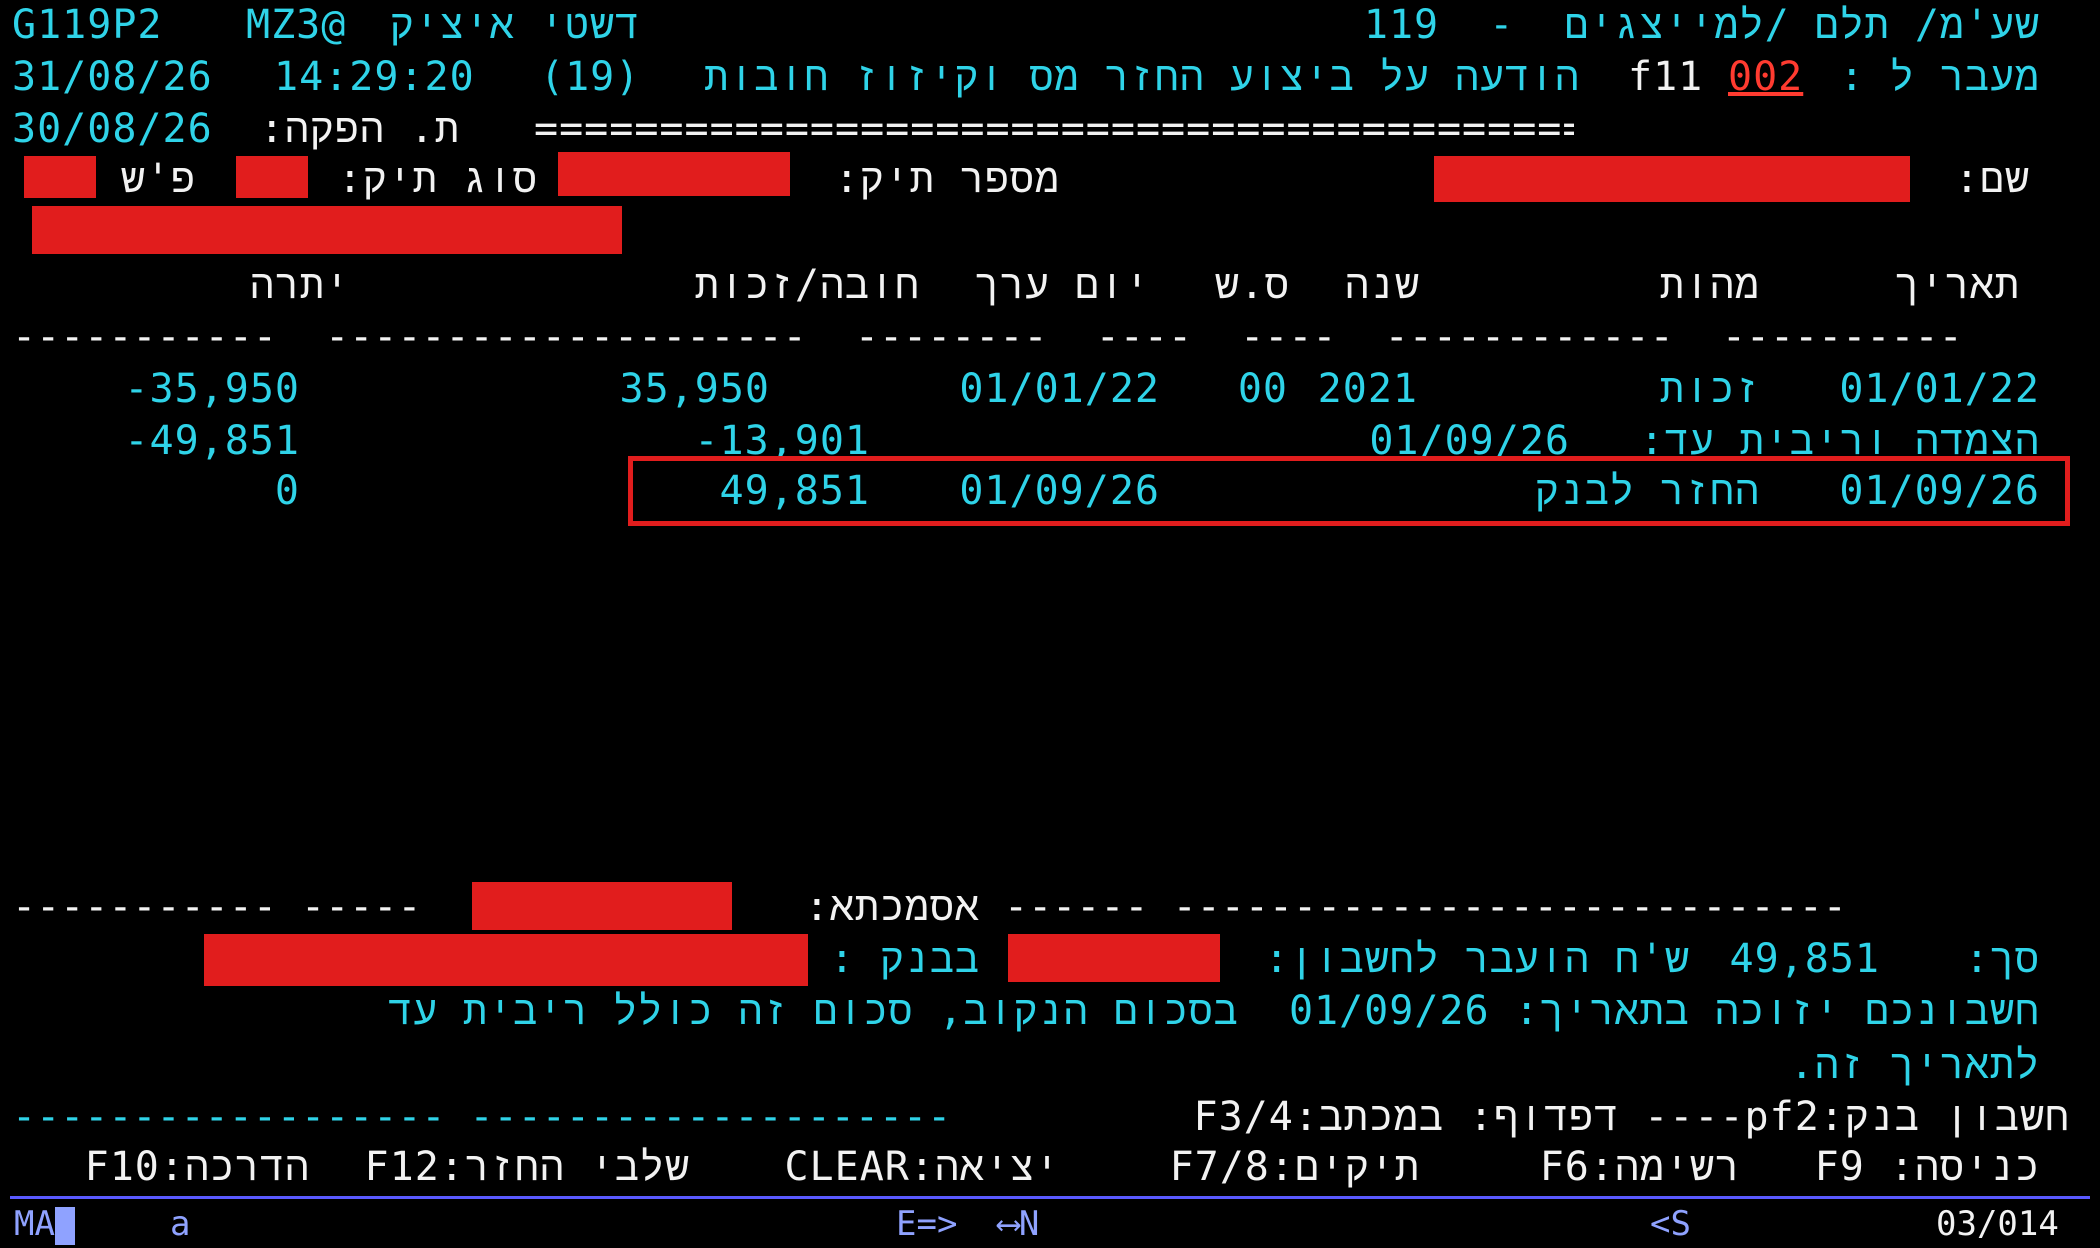 The height and width of the screenshot is (1248, 2100). Describe the element at coordinates (2002, 959) in the screenshot. I see `total-label: סך:` at that location.